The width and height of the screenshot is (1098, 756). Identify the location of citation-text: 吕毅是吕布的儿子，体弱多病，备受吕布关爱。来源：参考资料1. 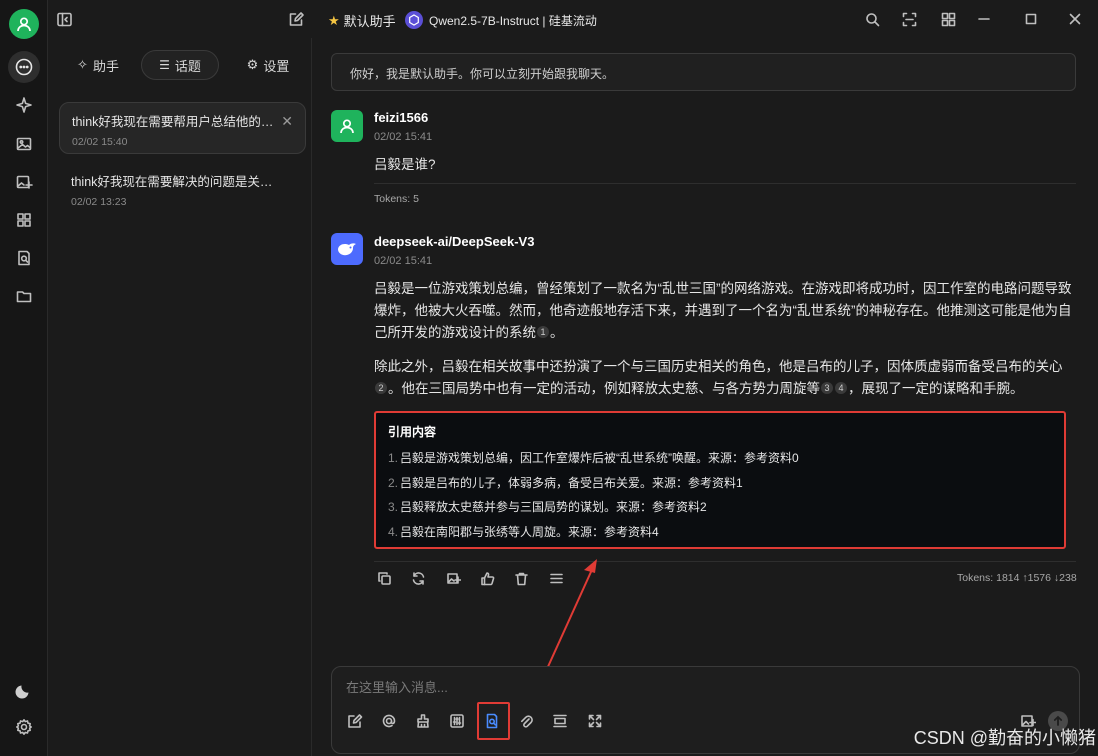
(571, 482).